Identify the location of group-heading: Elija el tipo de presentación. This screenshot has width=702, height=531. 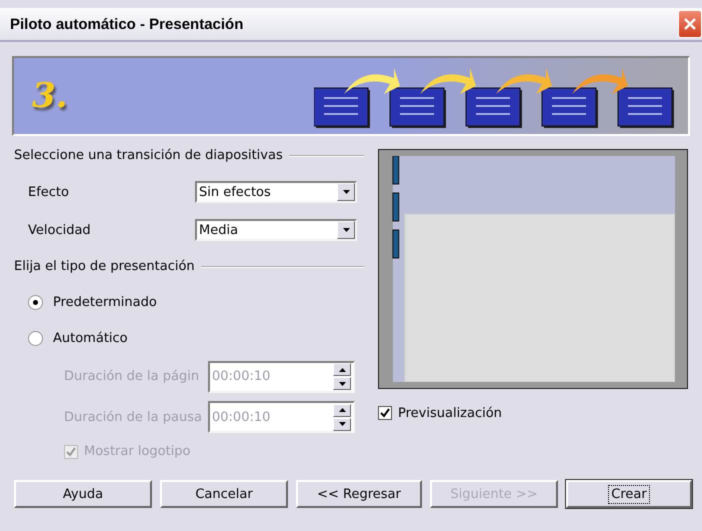
(104, 266).